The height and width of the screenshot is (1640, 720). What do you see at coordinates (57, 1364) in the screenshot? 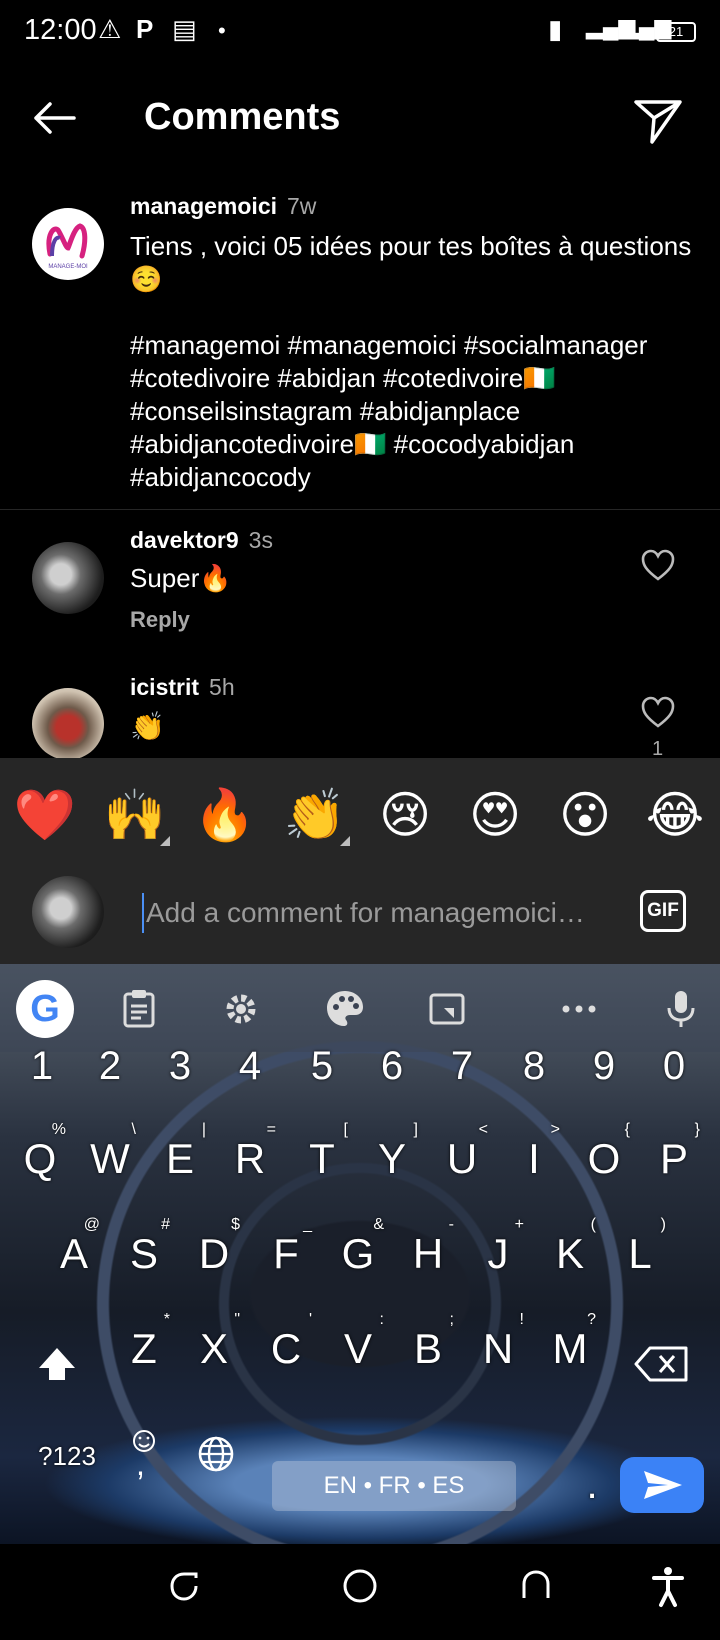
I see `shift-key` at bounding box center [57, 1364].